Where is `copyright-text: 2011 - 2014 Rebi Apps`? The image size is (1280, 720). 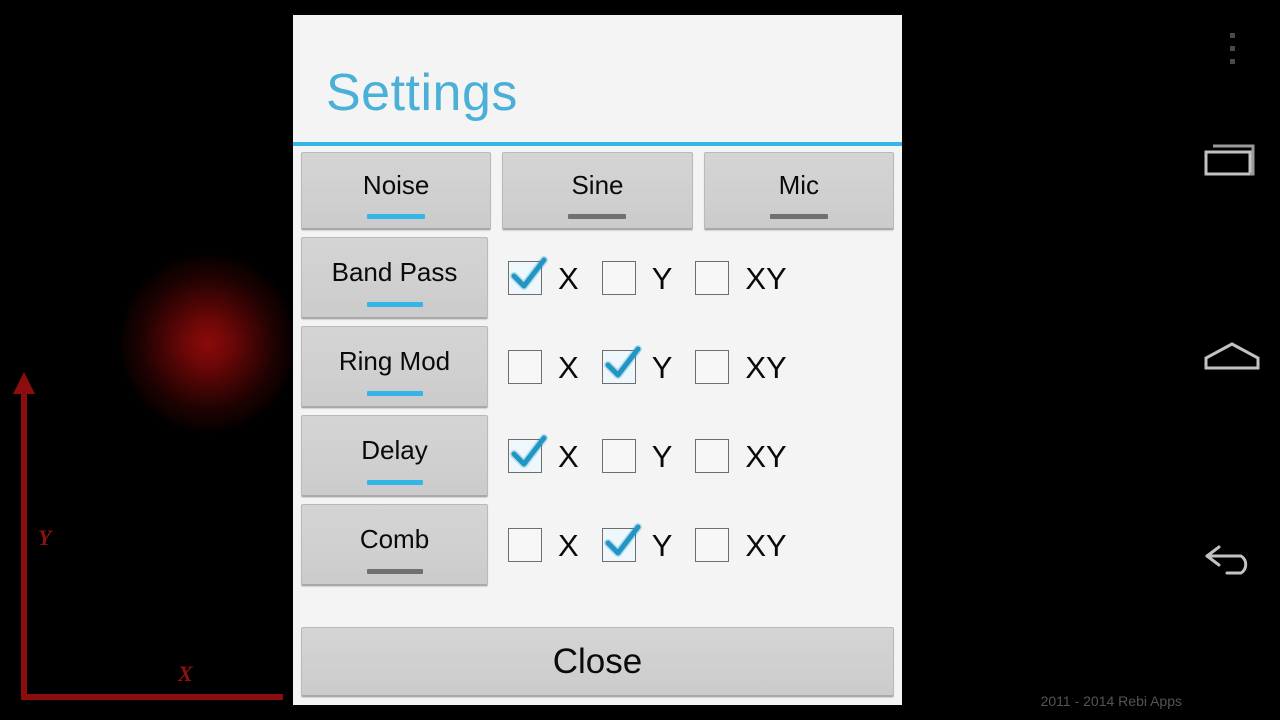
copyright-text: 2011 - 2014 Rebi Apps is located at coordinates (1111, 701).